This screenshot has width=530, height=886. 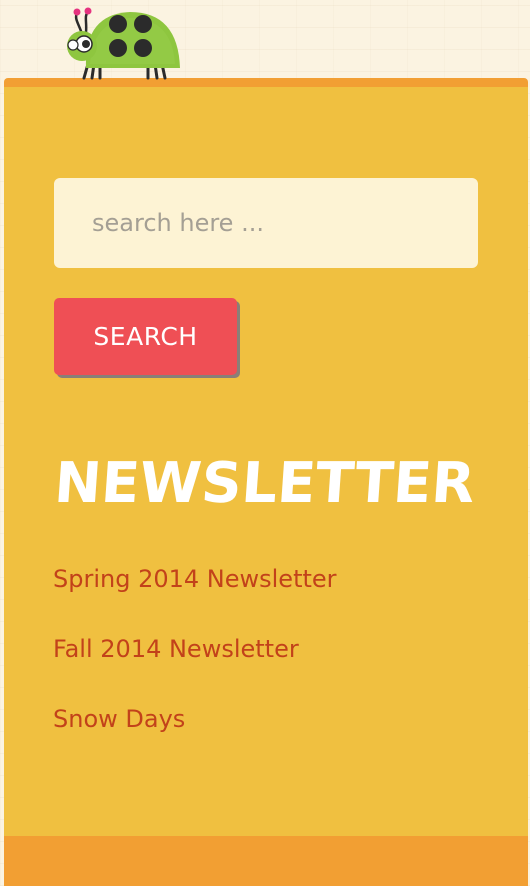 I want to click on ladybug-icon, so click(x=123, y=43).